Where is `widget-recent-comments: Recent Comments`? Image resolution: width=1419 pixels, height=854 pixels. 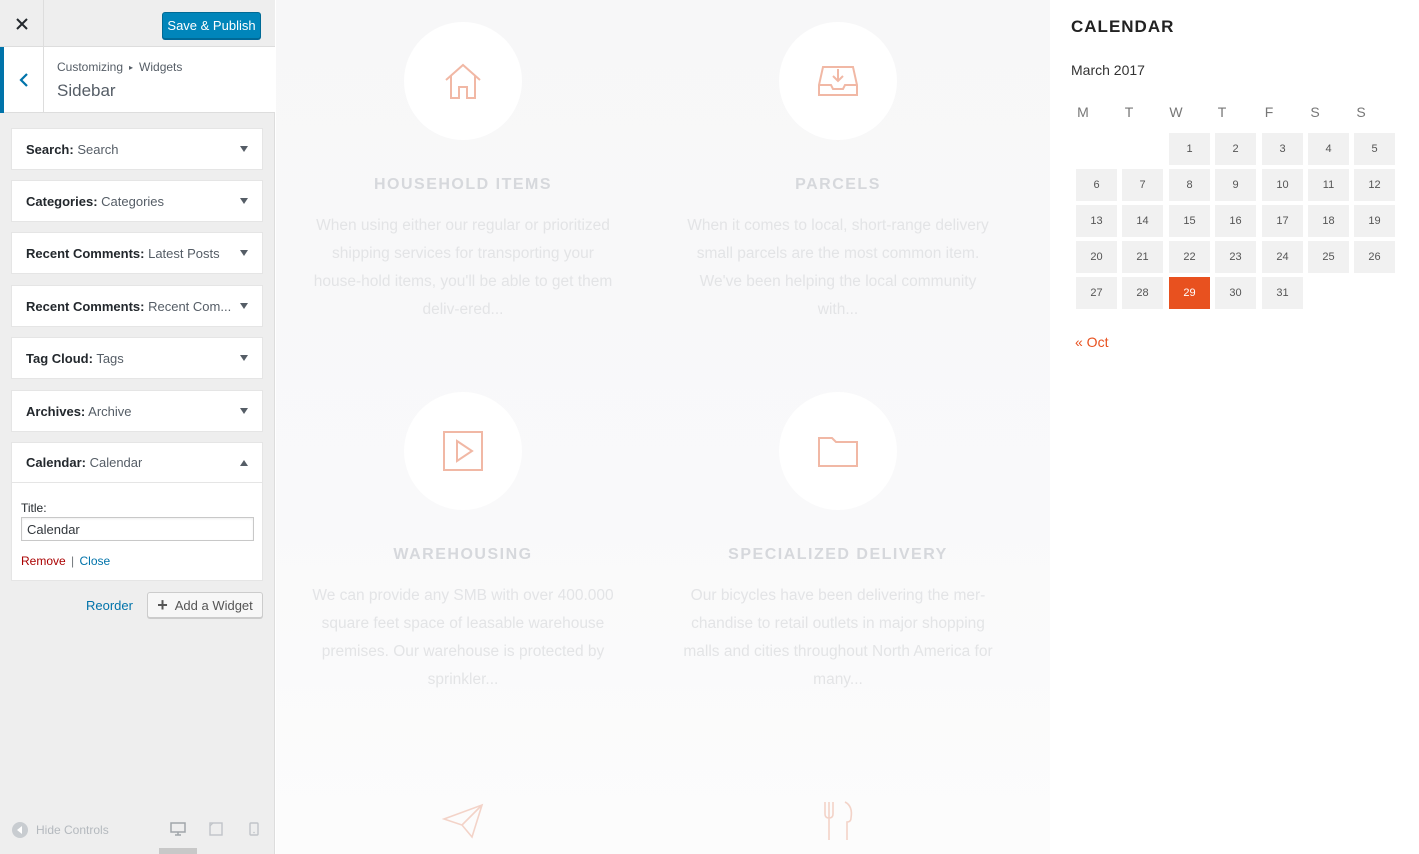 widget-recent-comments: Recent Comments is located at coordinates (137, 306).